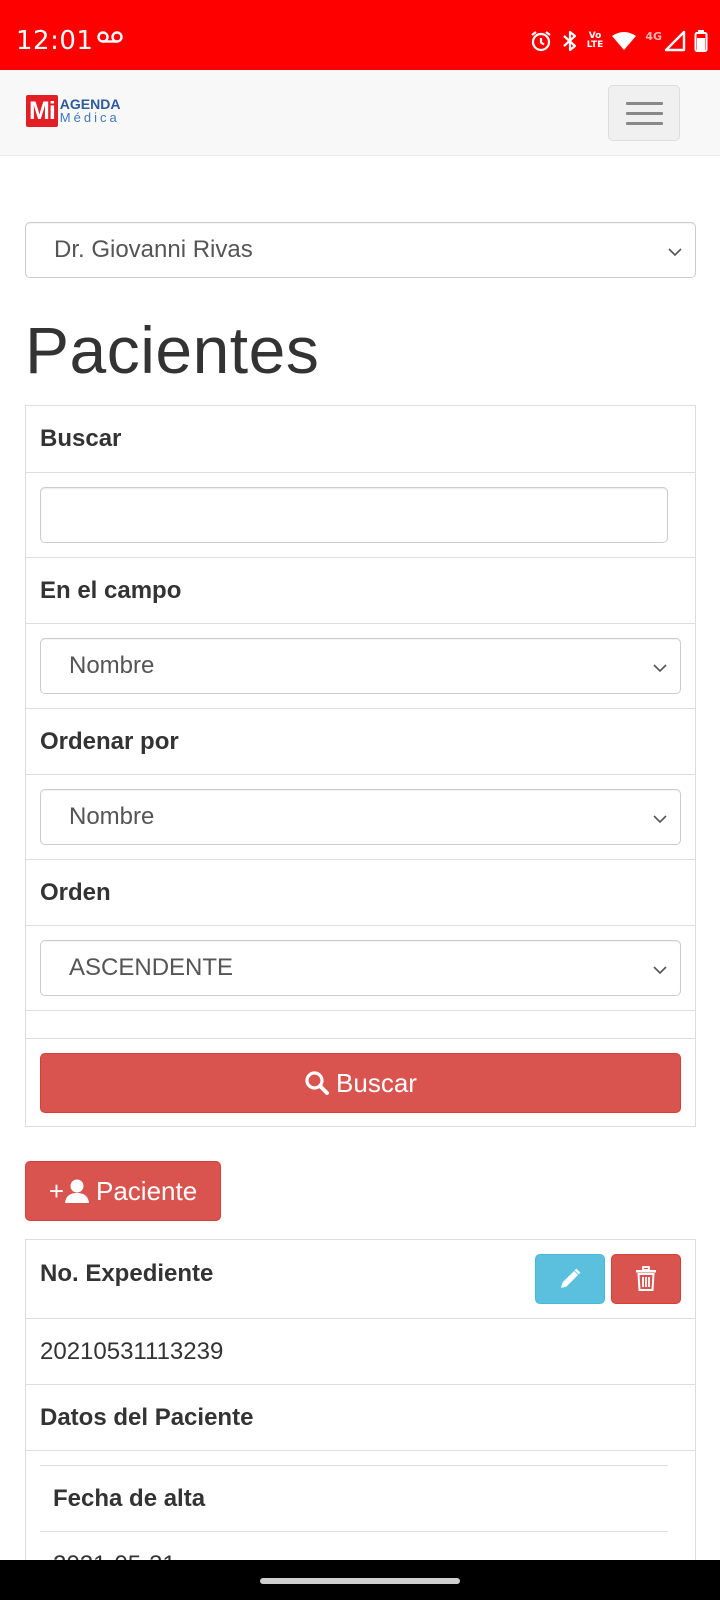 The height and width of the screenshot is (1600, 720). What do you see at coordinates (360, 35) in the screenshot?
I see `status-bar: 12:01 Vo LTE 4G` at bounding box center [360, 35].